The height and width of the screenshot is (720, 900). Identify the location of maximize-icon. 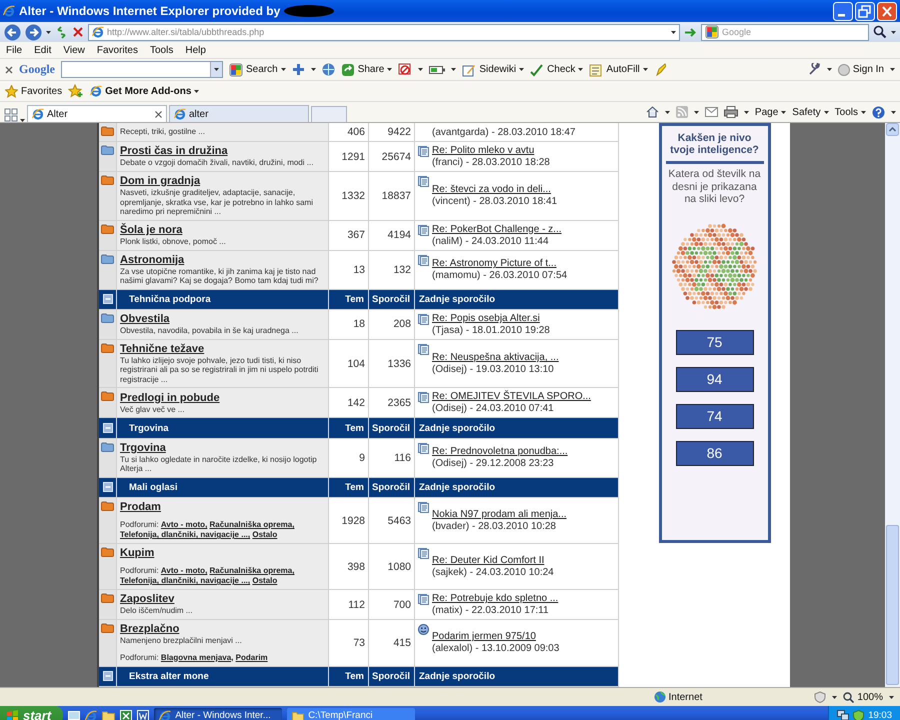
(865, 11).